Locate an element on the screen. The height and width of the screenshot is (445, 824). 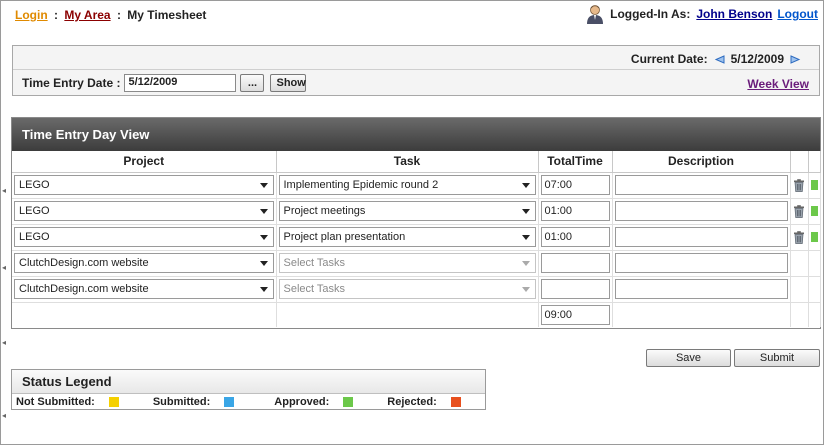
legend-item-not-submitted: Not Submitted: is located at coordinates (67, 402).